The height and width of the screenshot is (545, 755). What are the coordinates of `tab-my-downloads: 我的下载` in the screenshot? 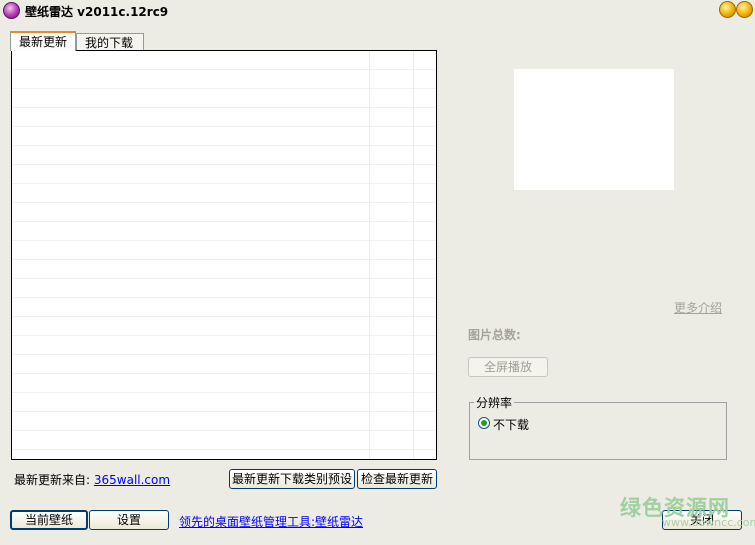 It's located at (110, 42).